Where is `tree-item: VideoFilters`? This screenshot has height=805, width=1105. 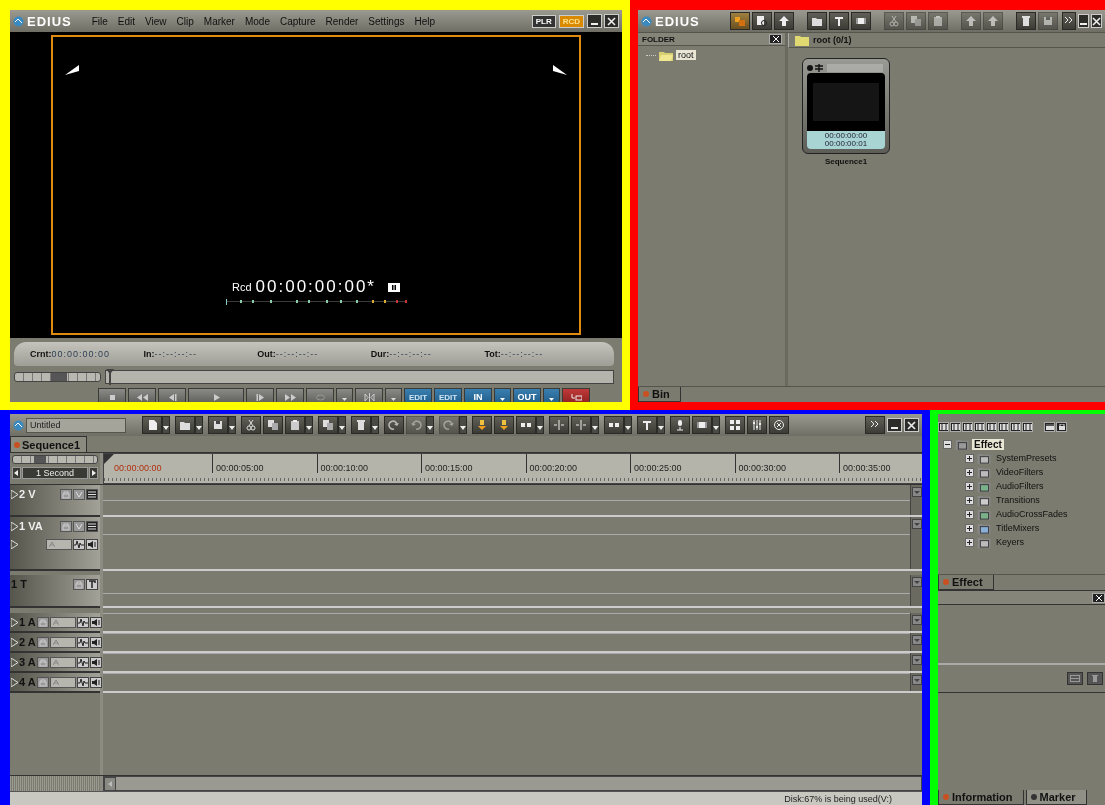 tree-item: VideoFilters is located at coordinates (1020, 472).